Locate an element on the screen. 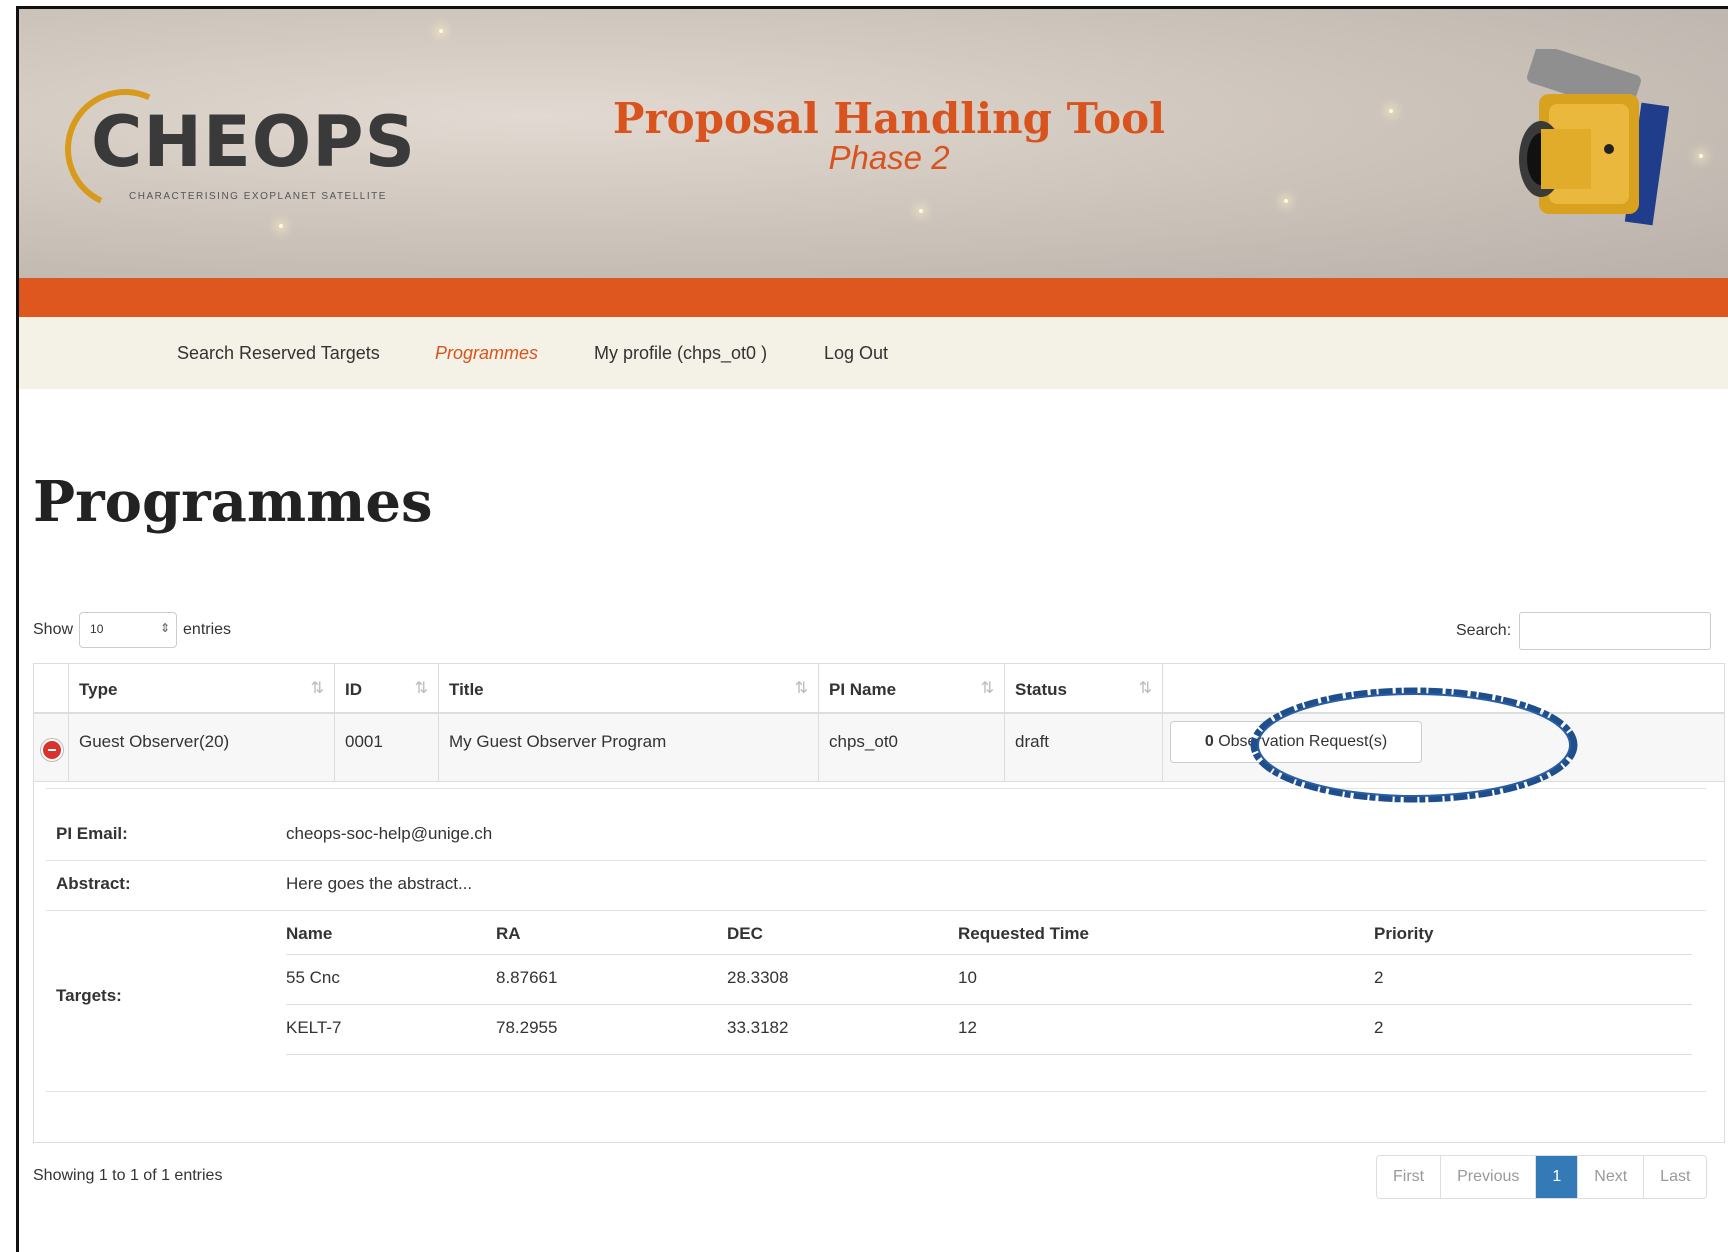 This screenshot has width=1728, height=1252. length-menu: Show 10 ⇕ entries is located at coordinates (132, 630).